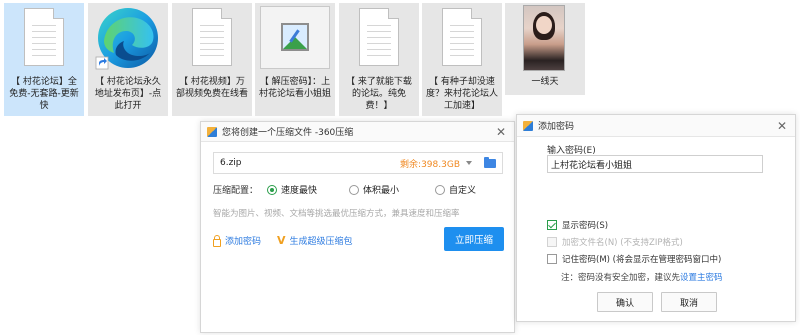 This screenshot has width=800, height=335. Describe the element at coordinates (552, 259) in the screenshot. I see `checkbox-icon` at that location.